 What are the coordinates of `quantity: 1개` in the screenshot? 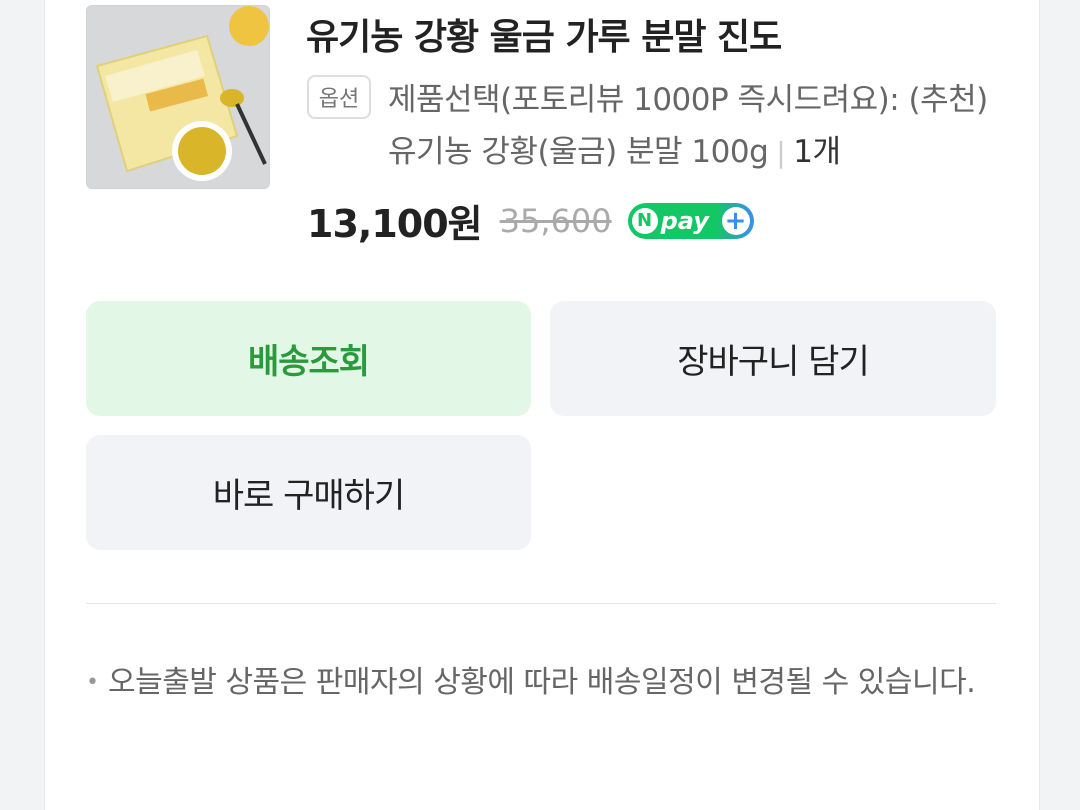 It's located at (817, 152).